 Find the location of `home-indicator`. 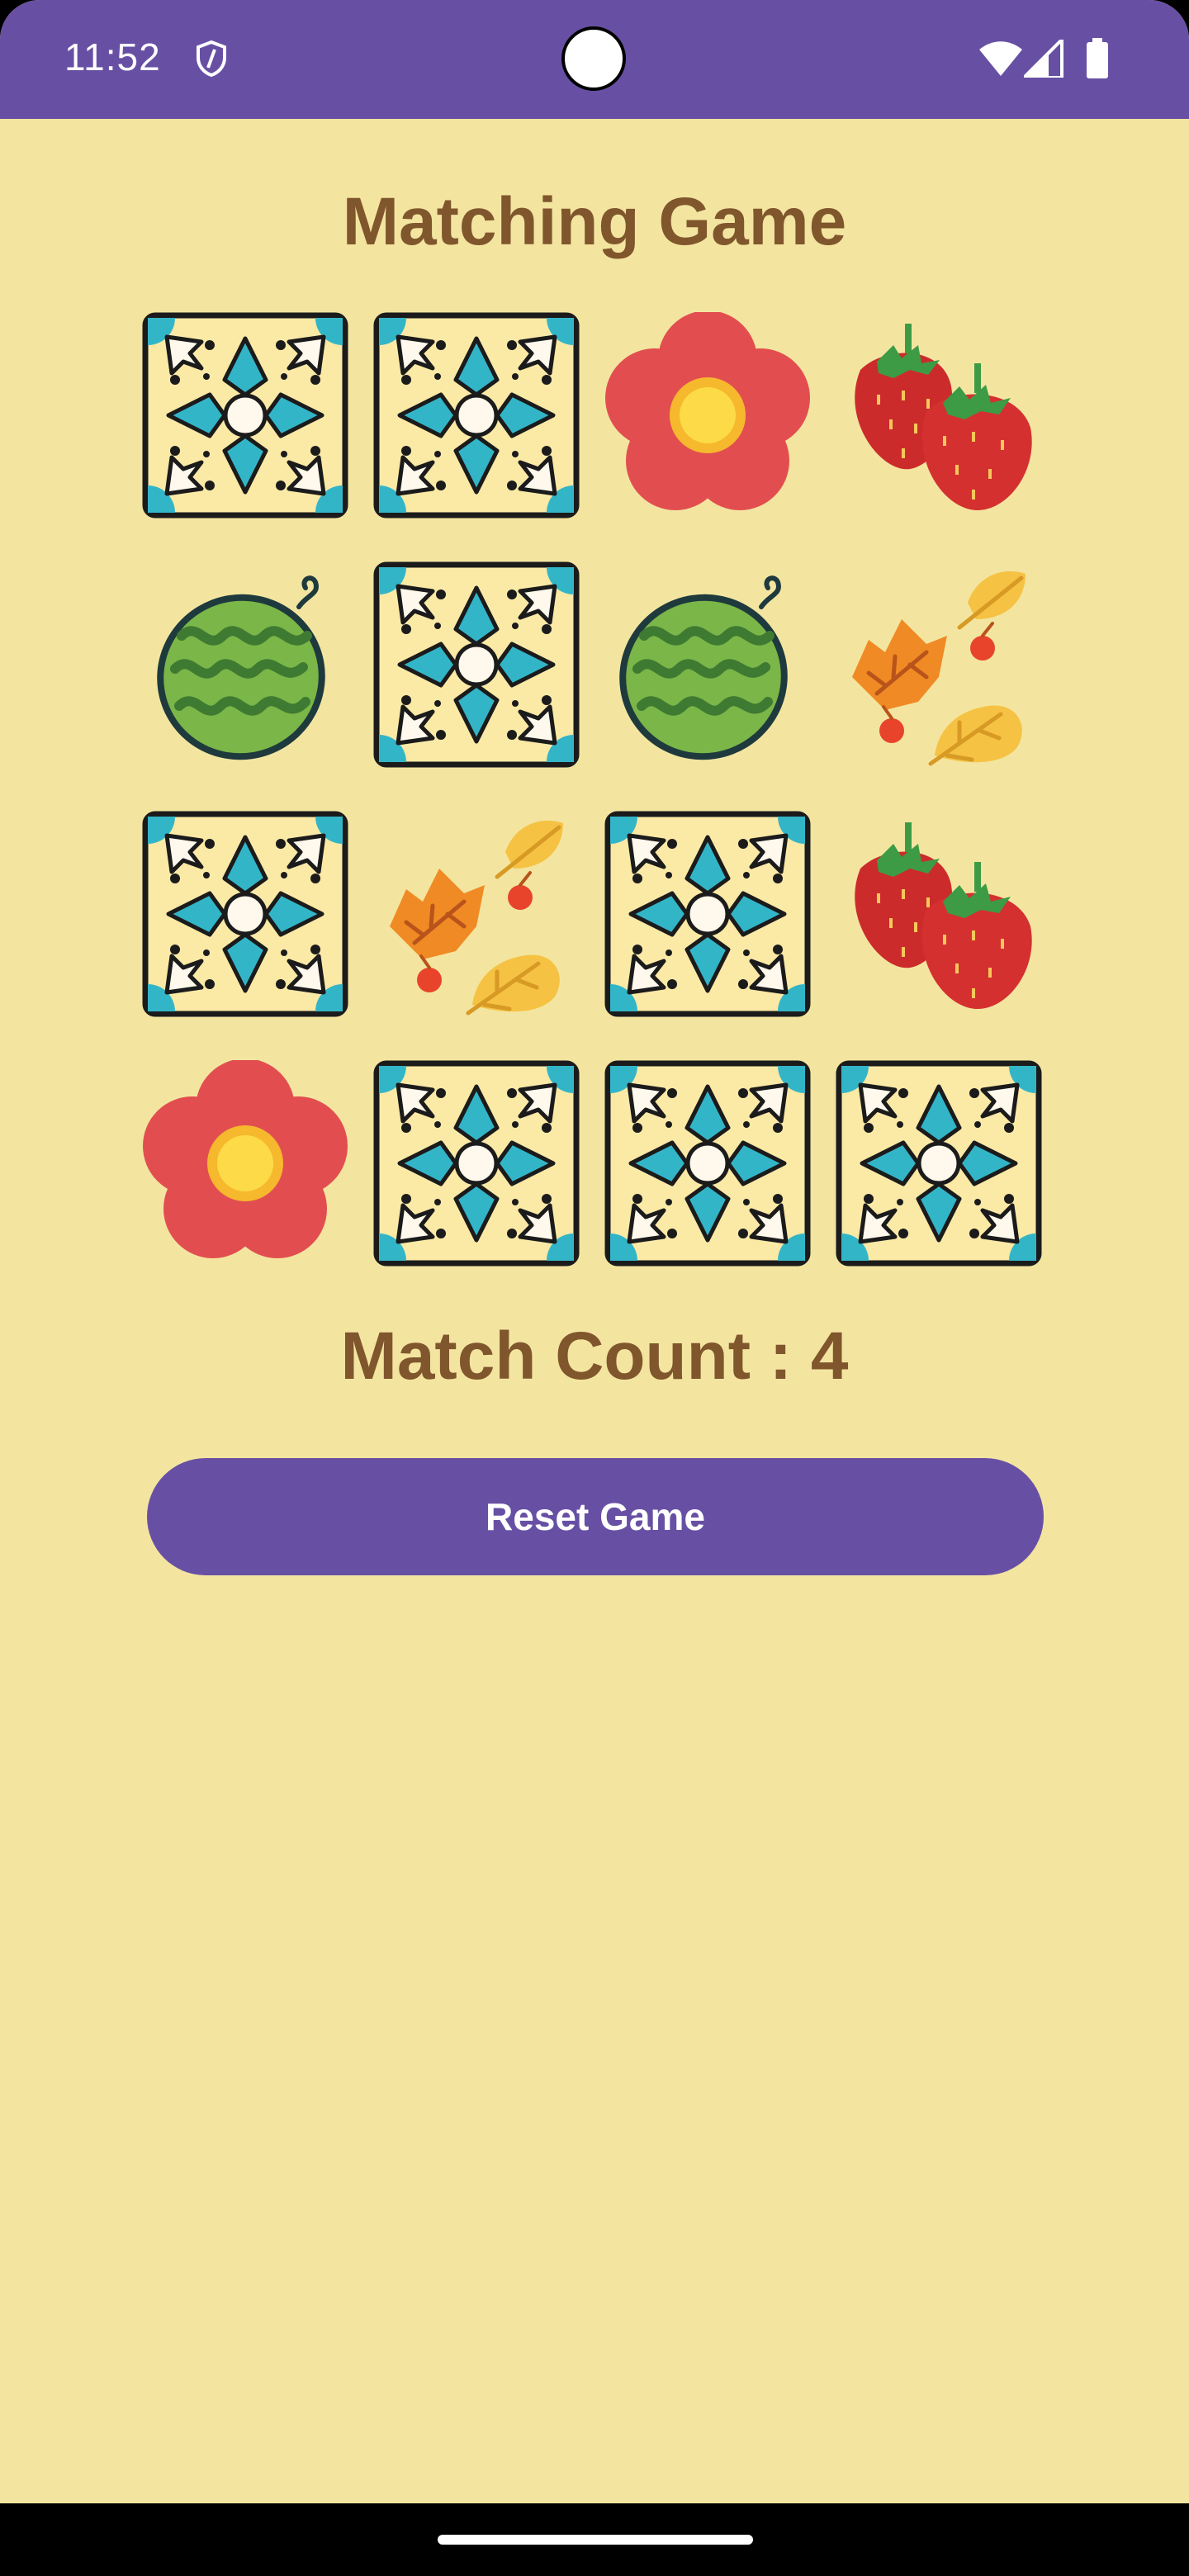

home-indicator is located at coordinates (595, 2540).